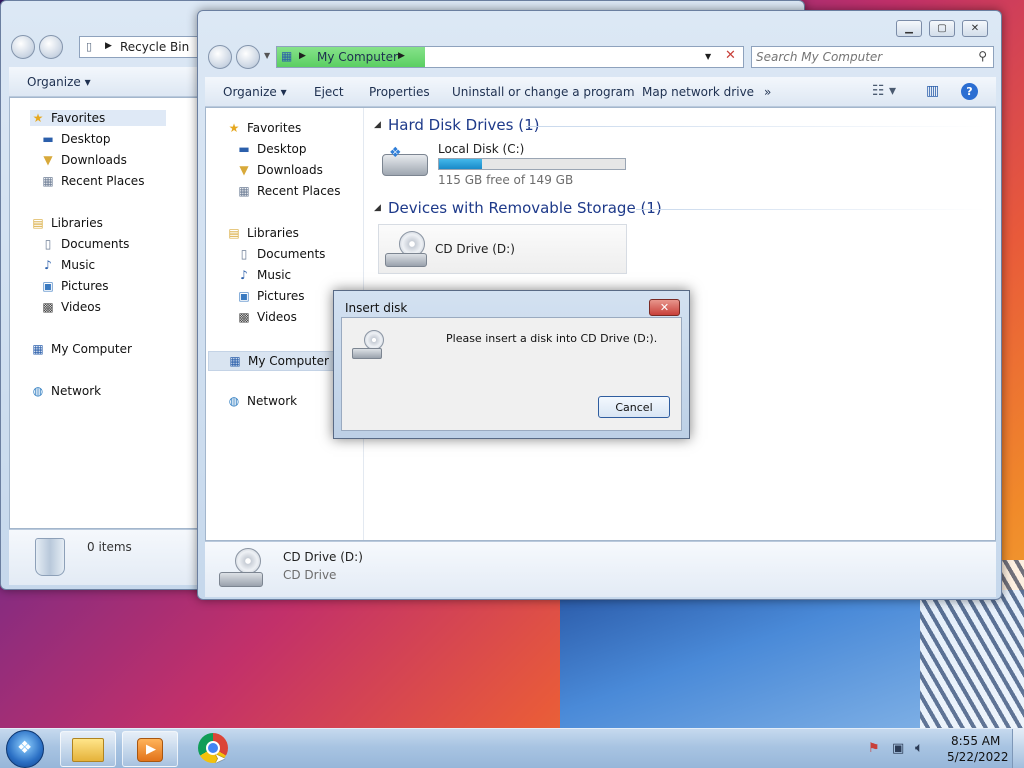 The width and height of the screenshot is (1024, 768). I want to click on section-hard-disk-drives: Hard Disk Drives (1), so click(463, 125).